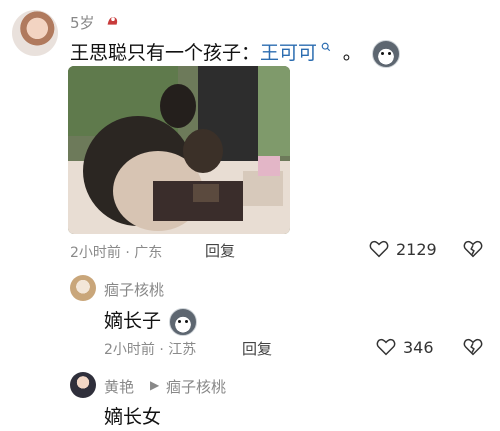  I want to click on reply-text: 嫡长女, so click(133, 417).